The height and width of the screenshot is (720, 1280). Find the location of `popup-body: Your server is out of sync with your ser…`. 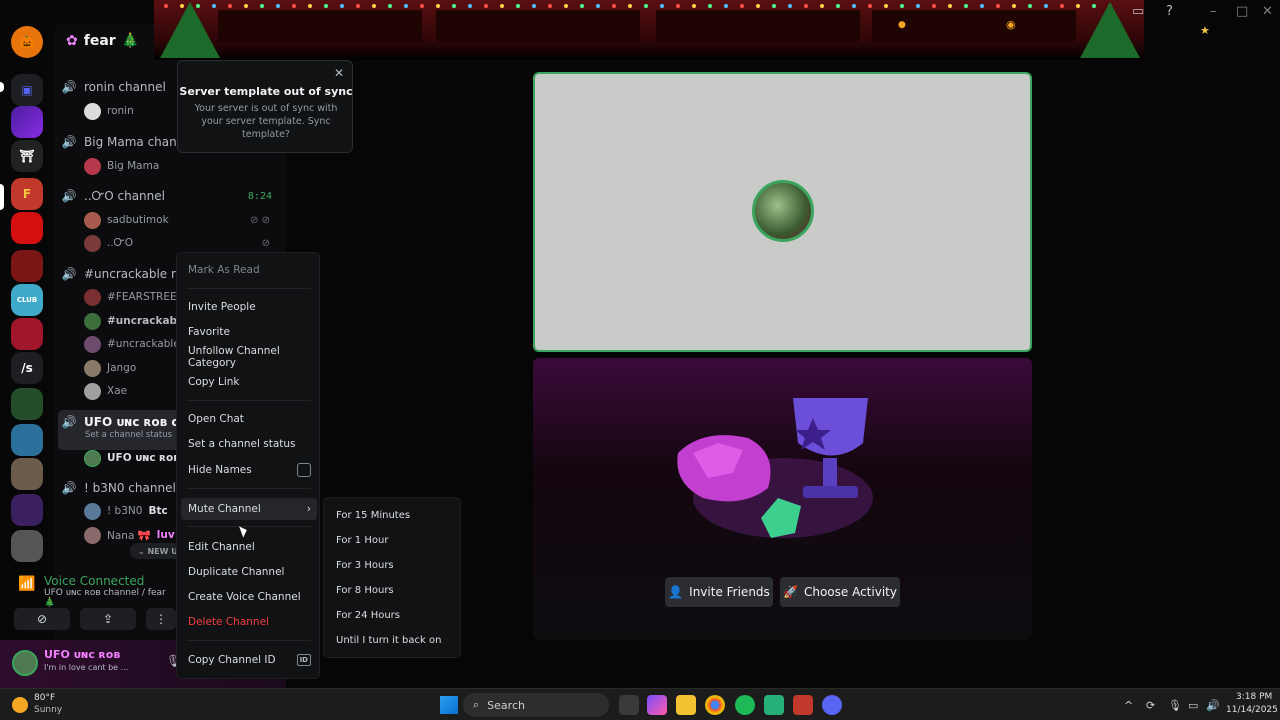

popup-body: Your server is out of sync with your ser… is located at coordinates (266, 121).